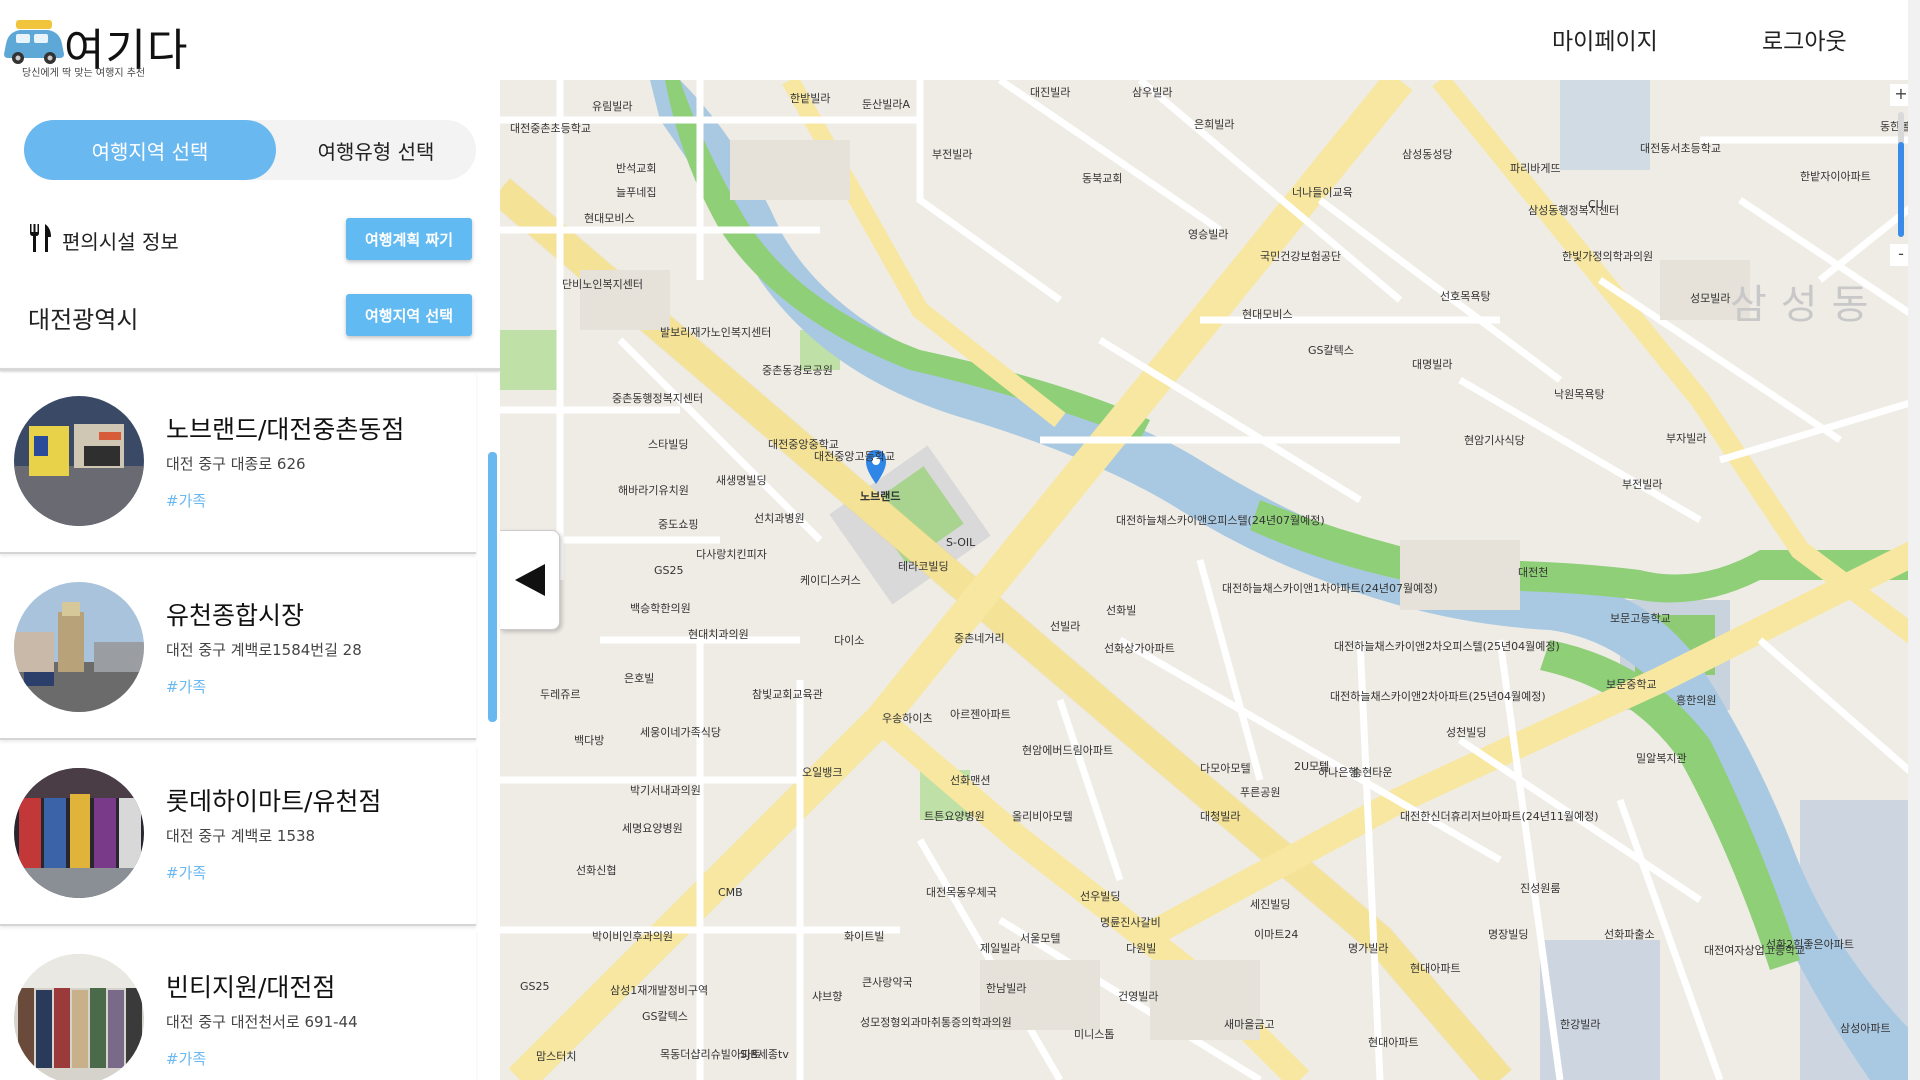  I want to click on map-label: 오일뱅크, so click(822, 772).